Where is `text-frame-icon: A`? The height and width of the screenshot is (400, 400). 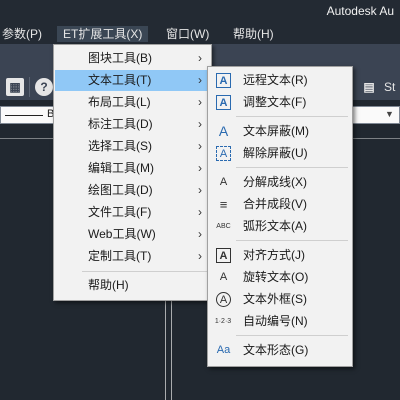
text-frame-icon: A is located at coordinates (223, 299).